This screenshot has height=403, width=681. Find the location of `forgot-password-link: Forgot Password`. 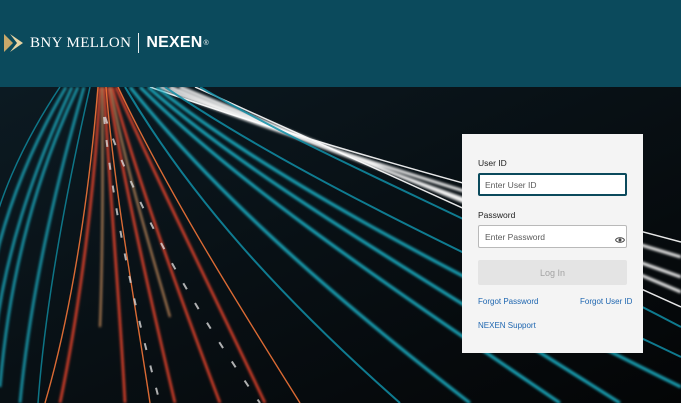

forgot-password-link: Forgot Password is located at coordinates (508, 301).